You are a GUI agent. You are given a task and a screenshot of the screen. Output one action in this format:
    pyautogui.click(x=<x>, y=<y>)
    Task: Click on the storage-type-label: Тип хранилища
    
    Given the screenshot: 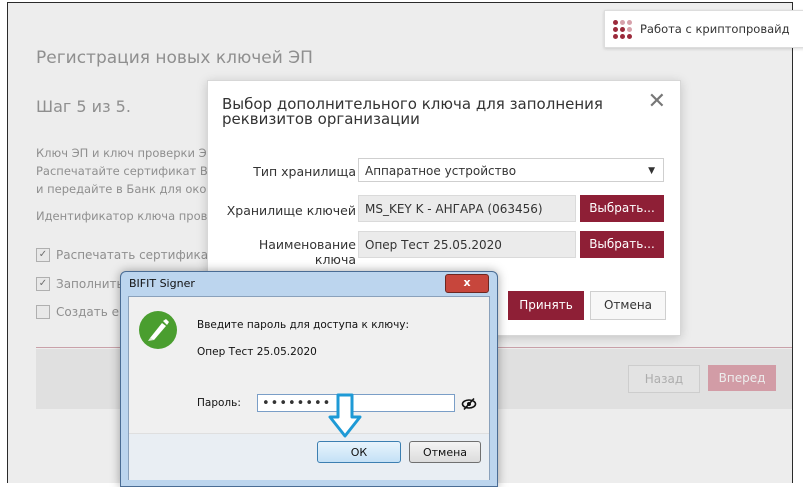 What is the action you would take?
    pyautogui.click(x=304, y=171)
    